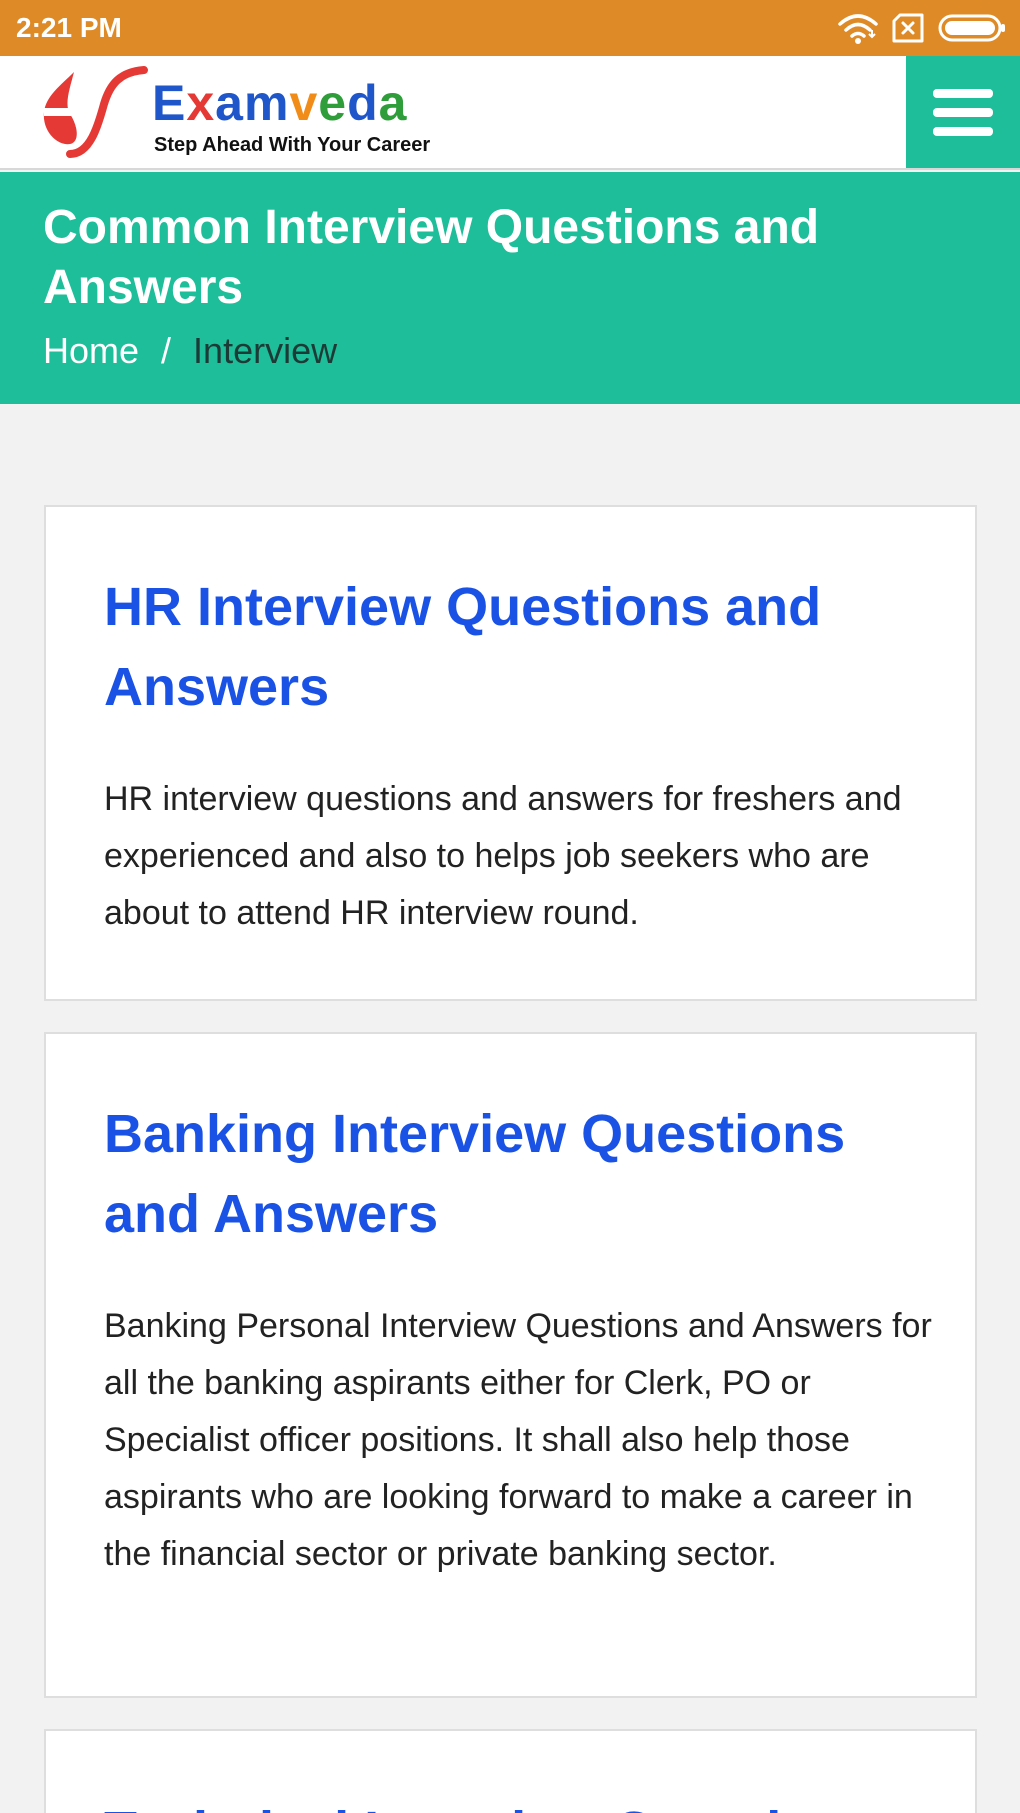  What do you see at coordinates (91, 350) in the screenshot?
I see `breadcrumb-home: Home` at bounding box center [91, 350].